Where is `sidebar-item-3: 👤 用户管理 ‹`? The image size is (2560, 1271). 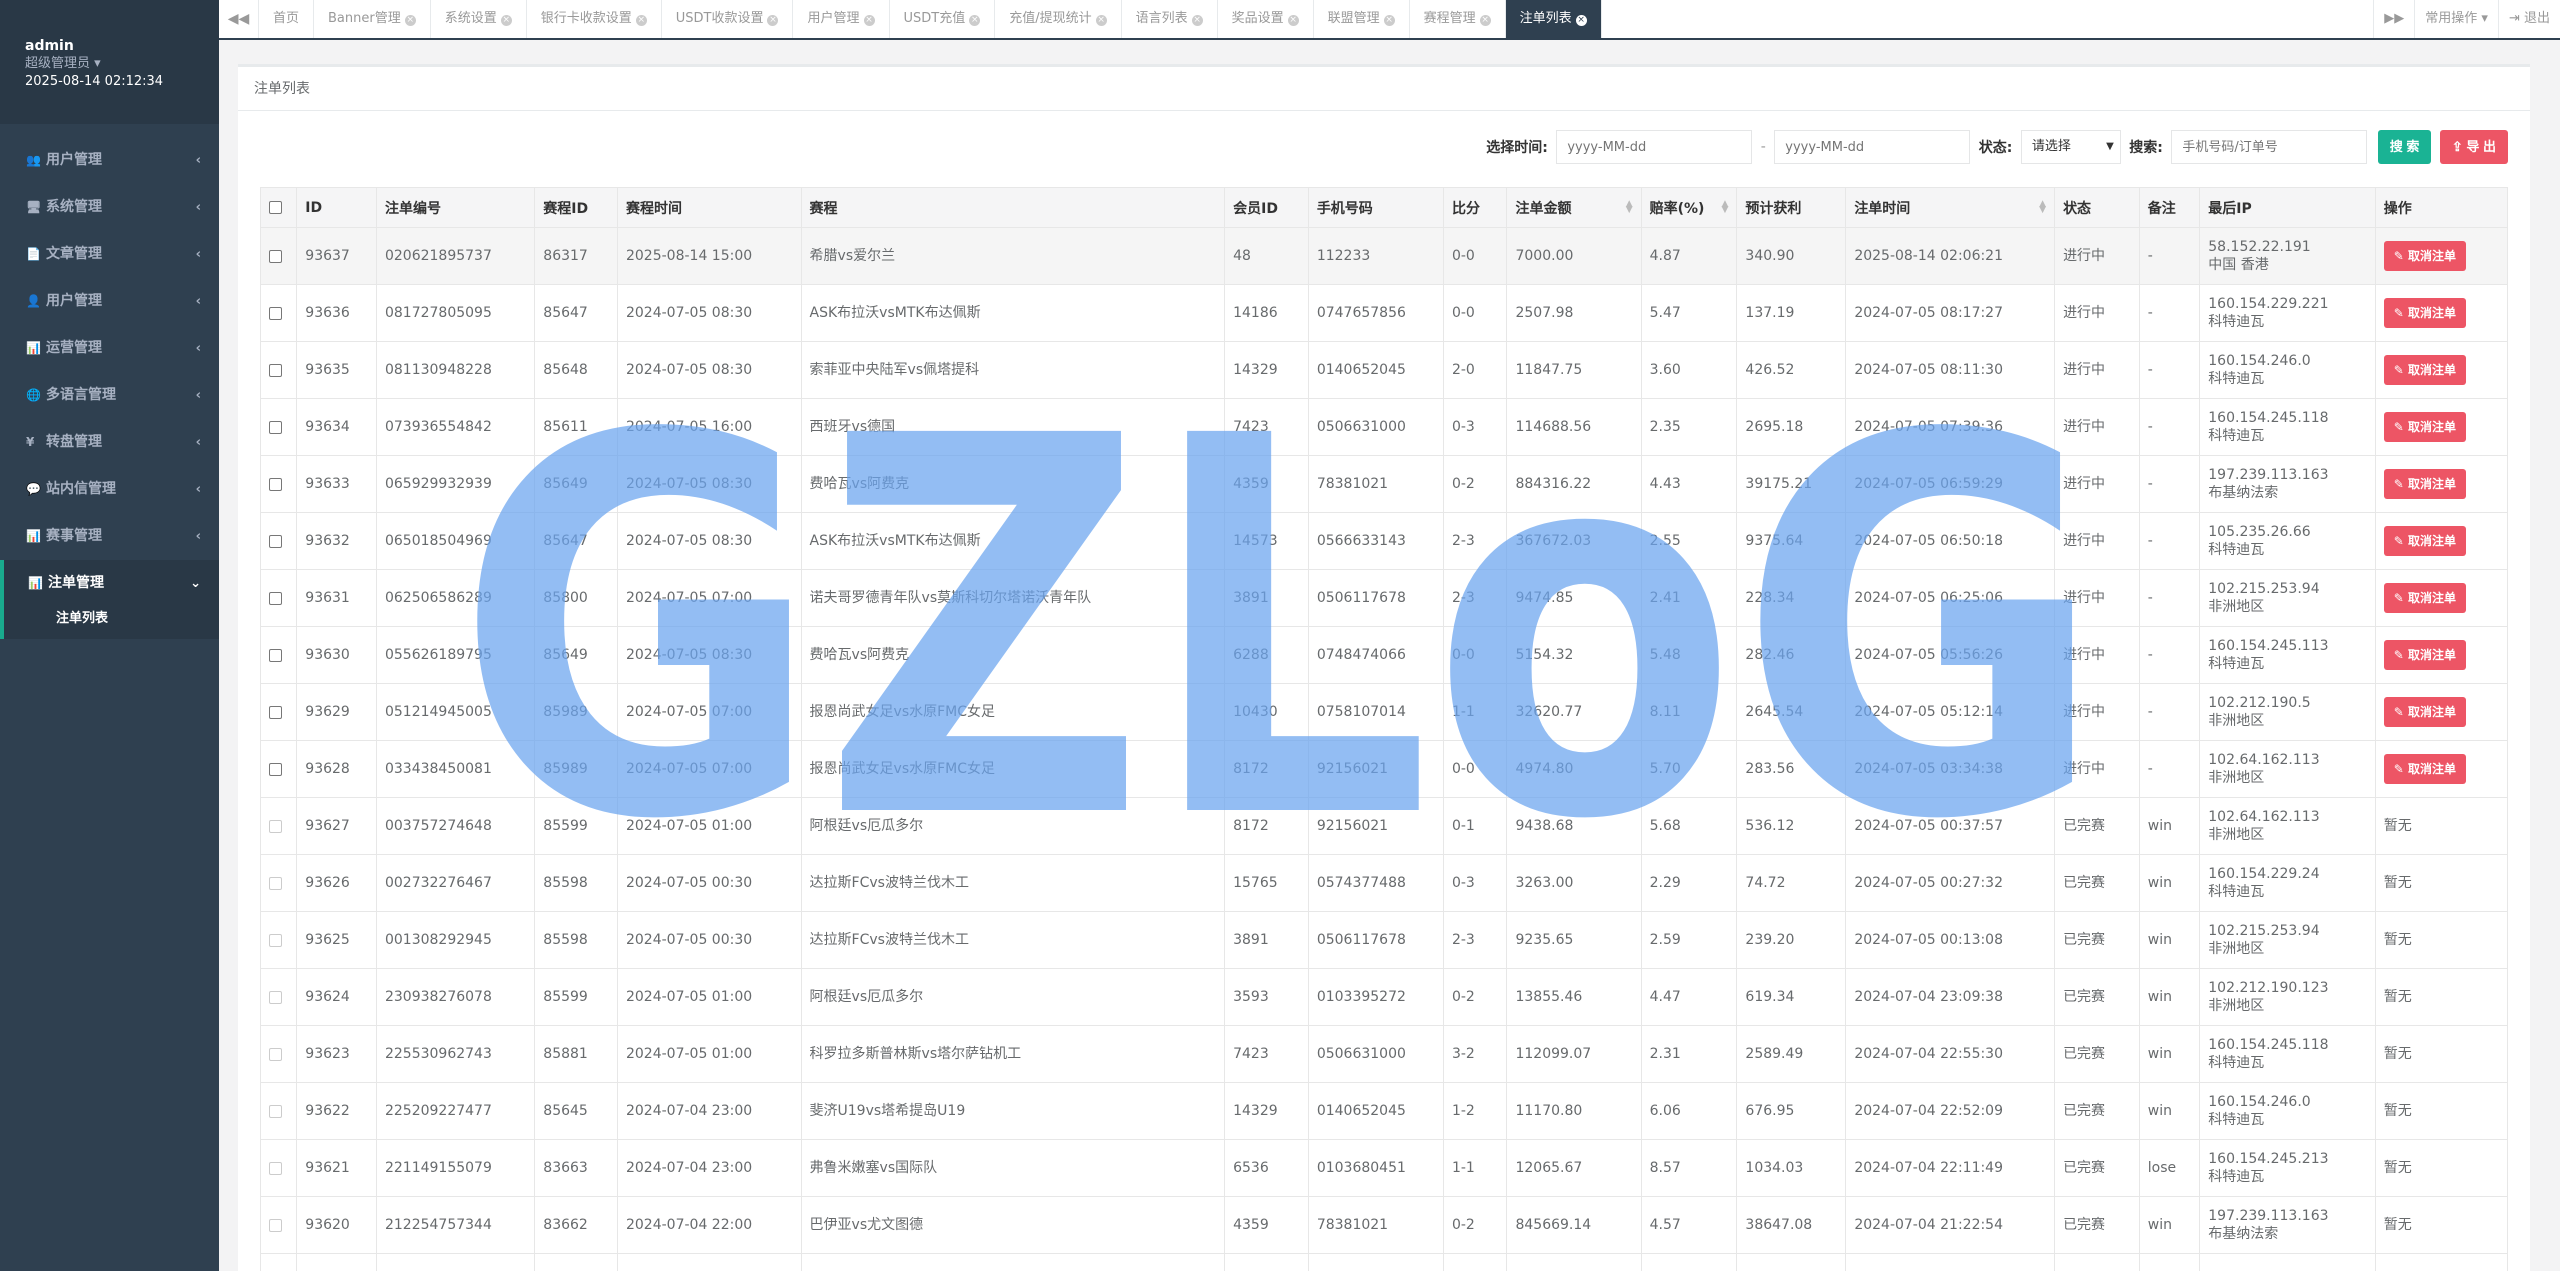
sidebar-item-3: 👤 用户管理 ‹ is located at coordinates (109, 301).